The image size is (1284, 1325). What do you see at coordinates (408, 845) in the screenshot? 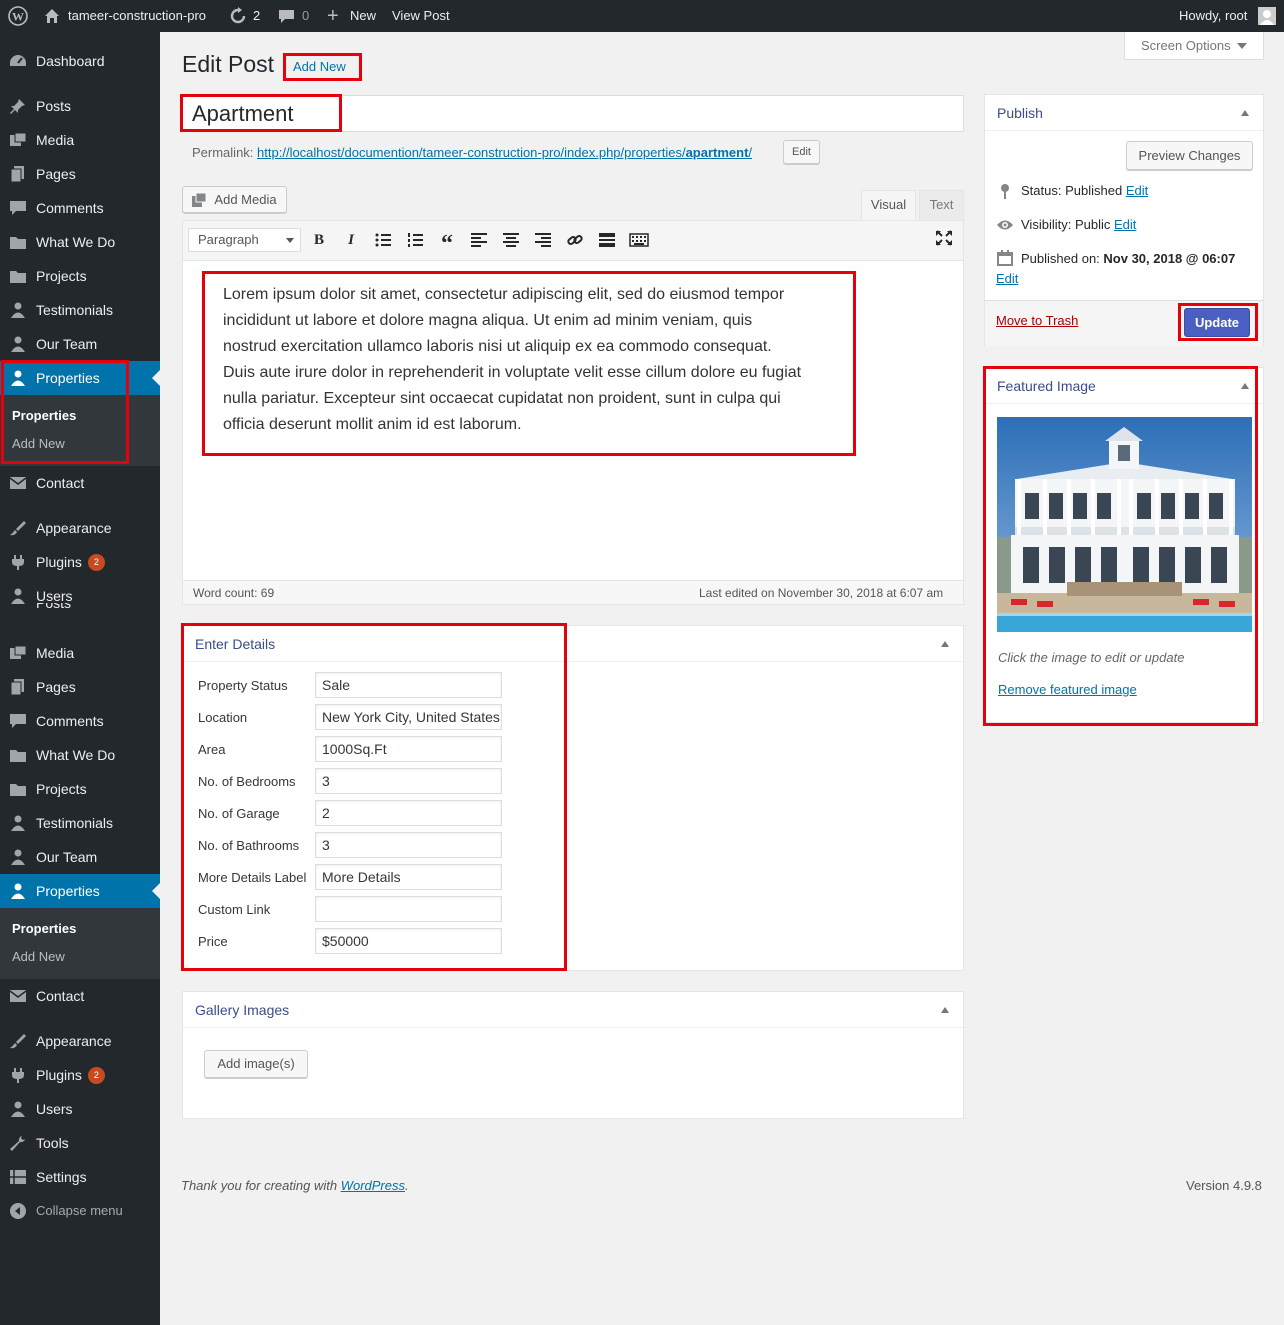
I see `bathrooms-input: 3` at bounding box center [408, 845].